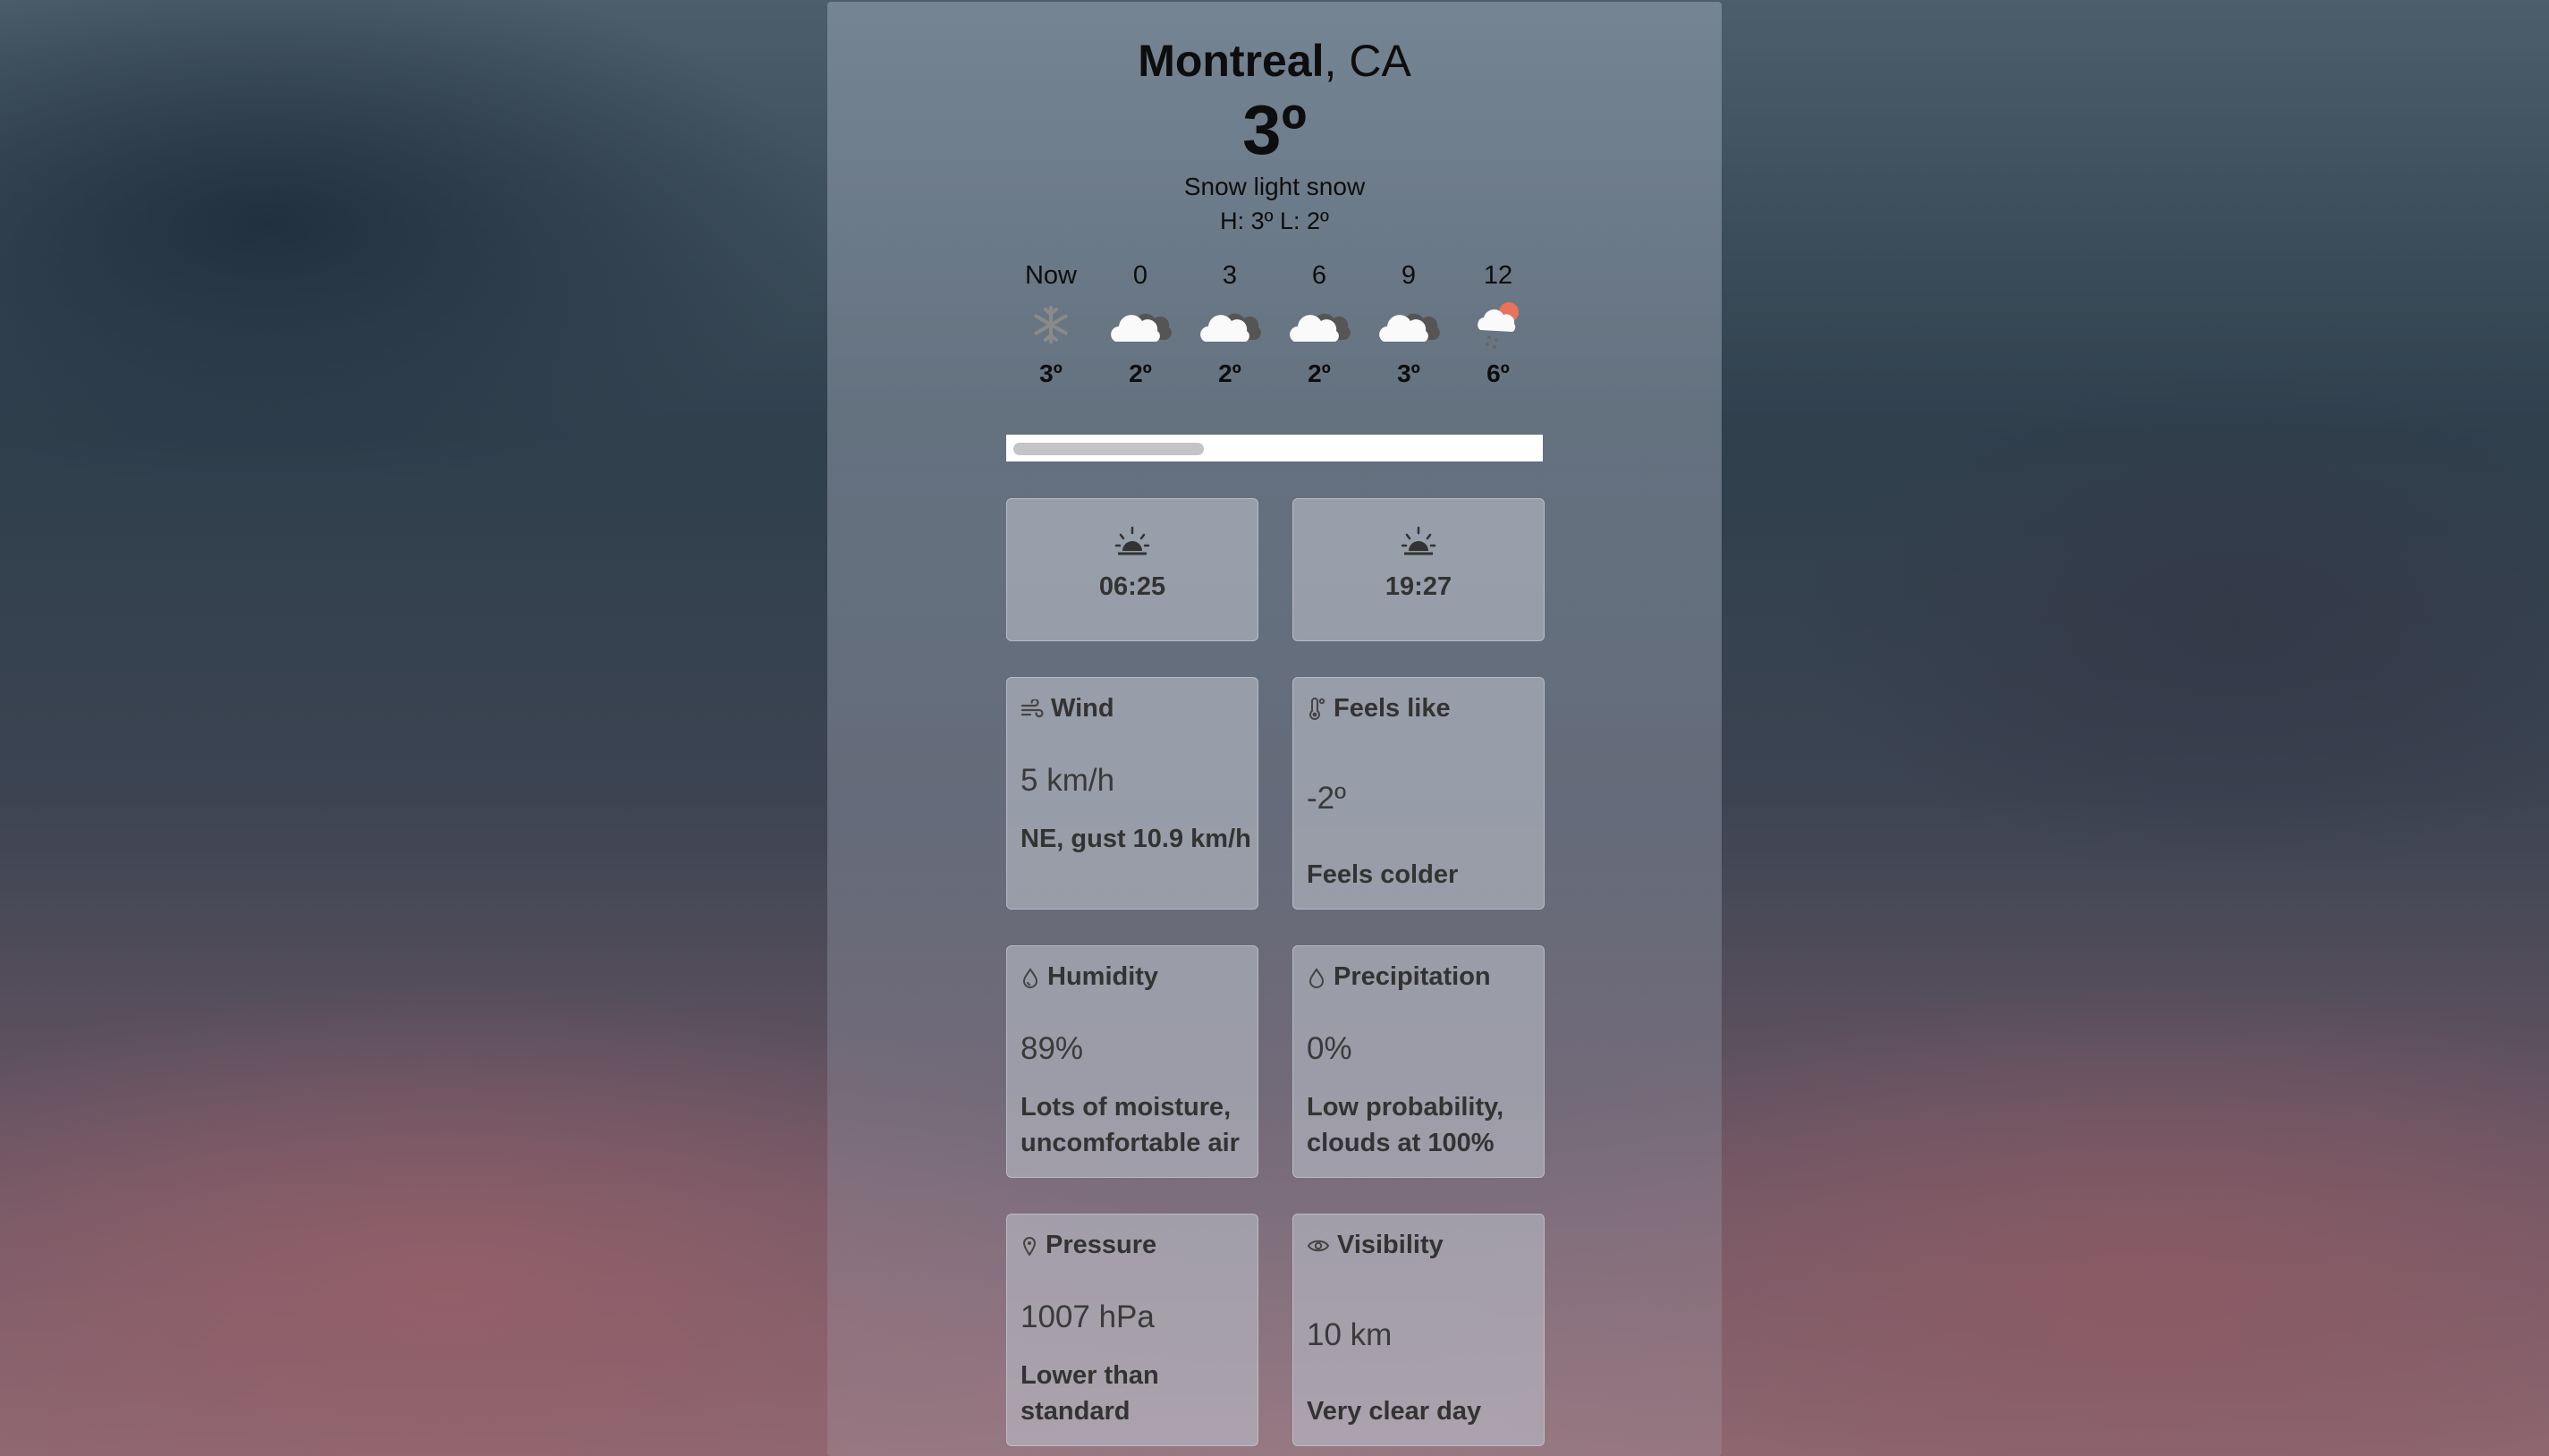 The width and height of the screenshot is (2549, 1456). I want to click on wind-title: Wind, so click(1067, 709).